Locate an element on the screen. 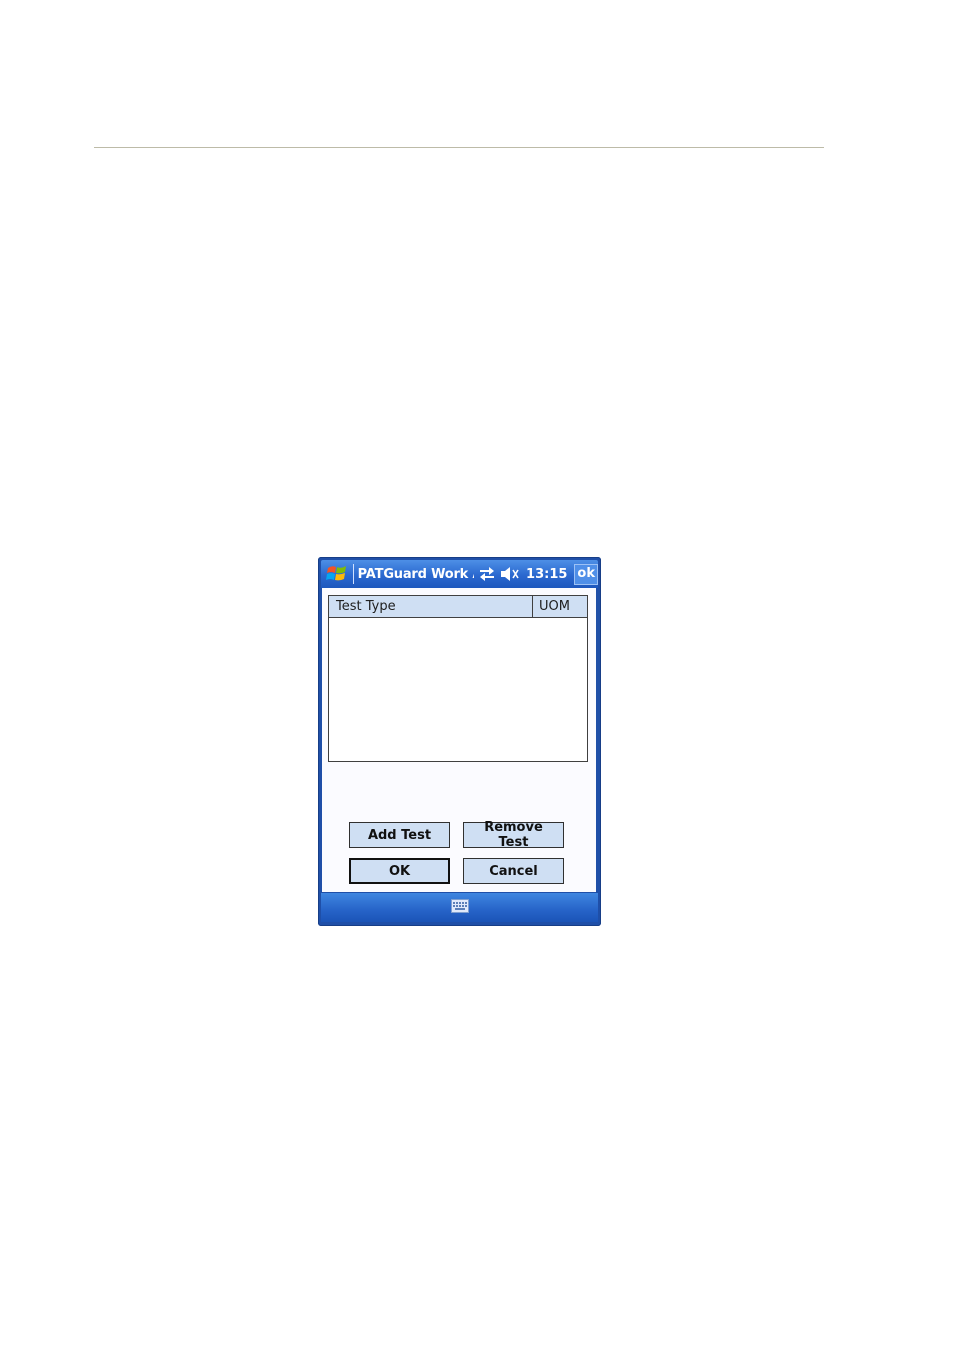  windows-start-icon is located at coordinates (337, 574).